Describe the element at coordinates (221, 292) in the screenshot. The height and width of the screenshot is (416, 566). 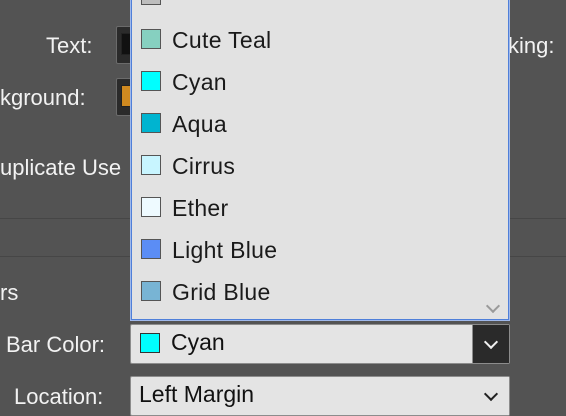
I see `color-option-label: Grid Blue` at that location.